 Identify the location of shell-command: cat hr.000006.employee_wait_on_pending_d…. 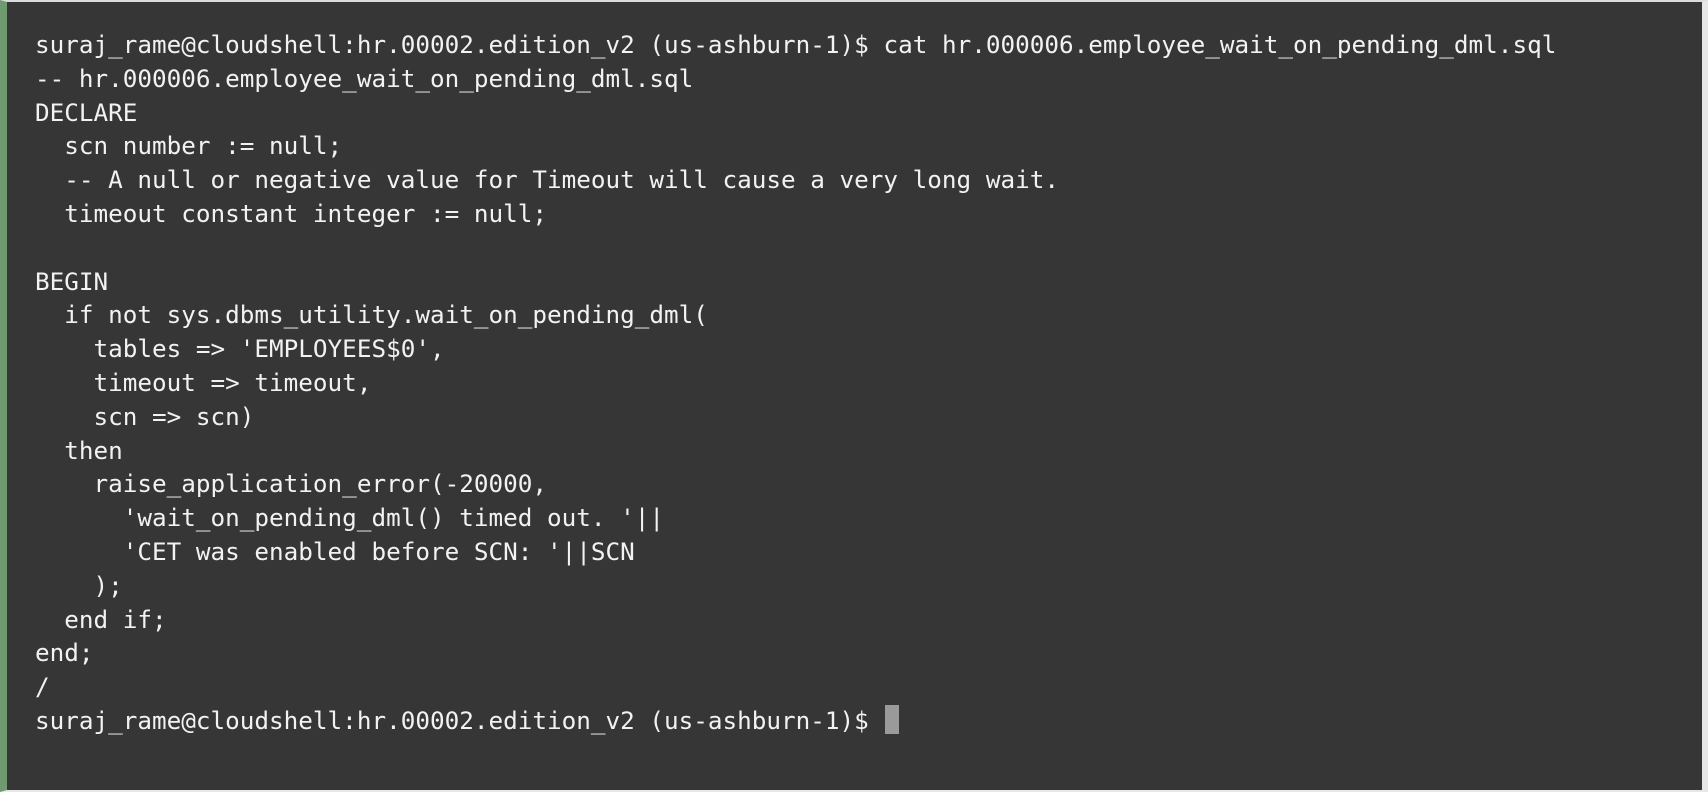
(1220, 44).